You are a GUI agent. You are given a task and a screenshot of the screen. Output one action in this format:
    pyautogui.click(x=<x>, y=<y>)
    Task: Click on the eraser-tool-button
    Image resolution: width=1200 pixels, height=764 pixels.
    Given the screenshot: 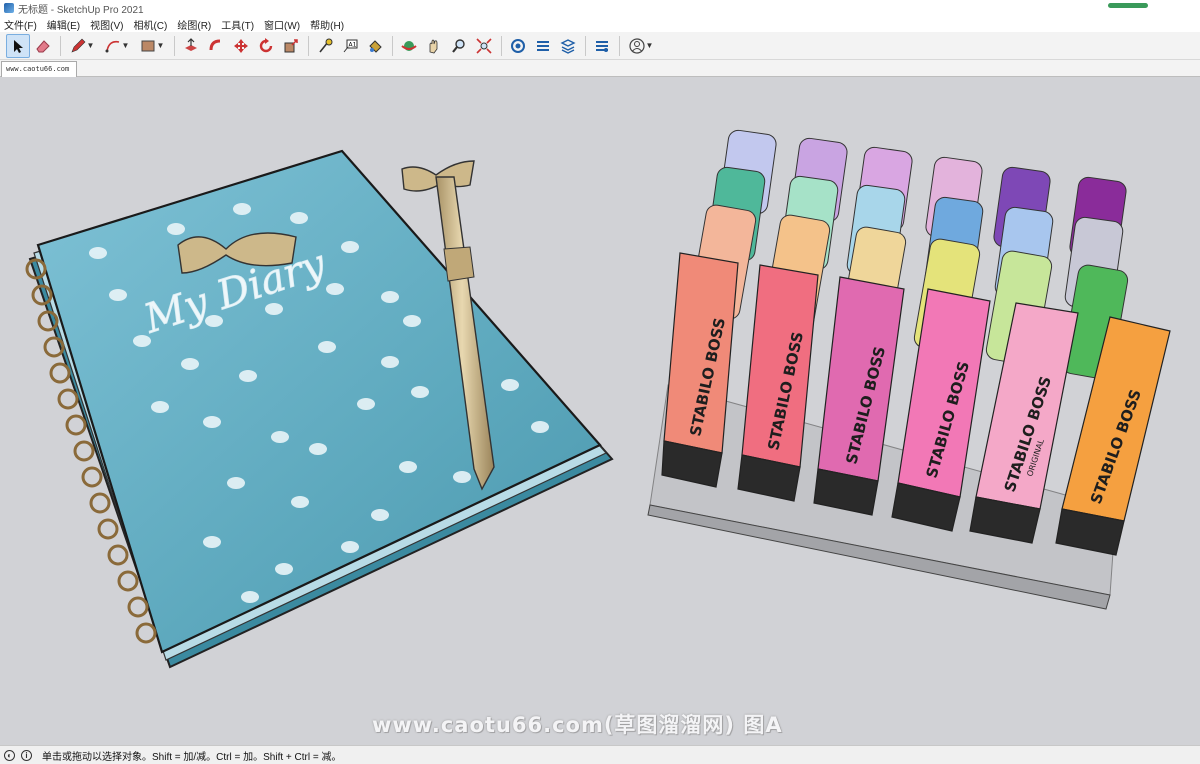 What is the action you would take?
    pyautogui.click(x=43, y=46)
    